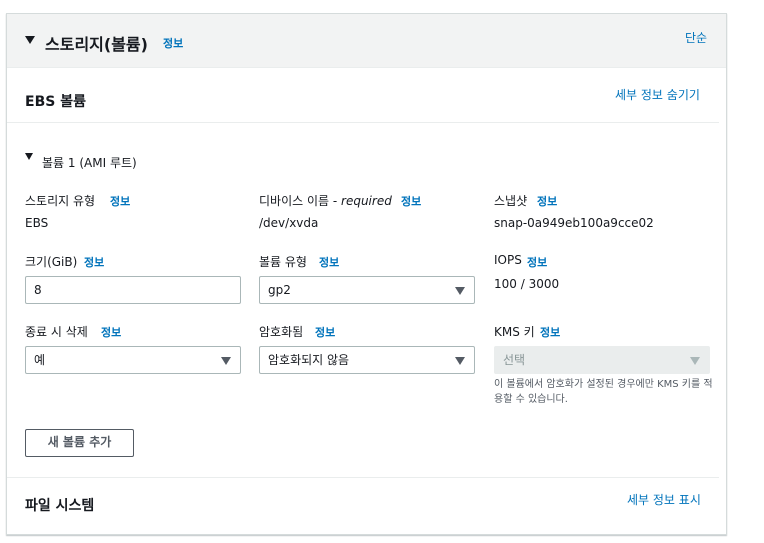 Image resolution: width=764 pixels, height=543 pixels. Describe the element at coordinates (60, 506) in the screenshot. I see `file-system-title: 파일 시스템` at that location.